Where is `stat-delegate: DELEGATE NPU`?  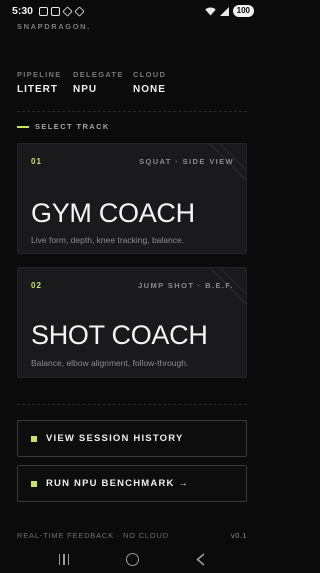 stat-delegate: DELEGATE NPU is located at coordinates (103, 82).